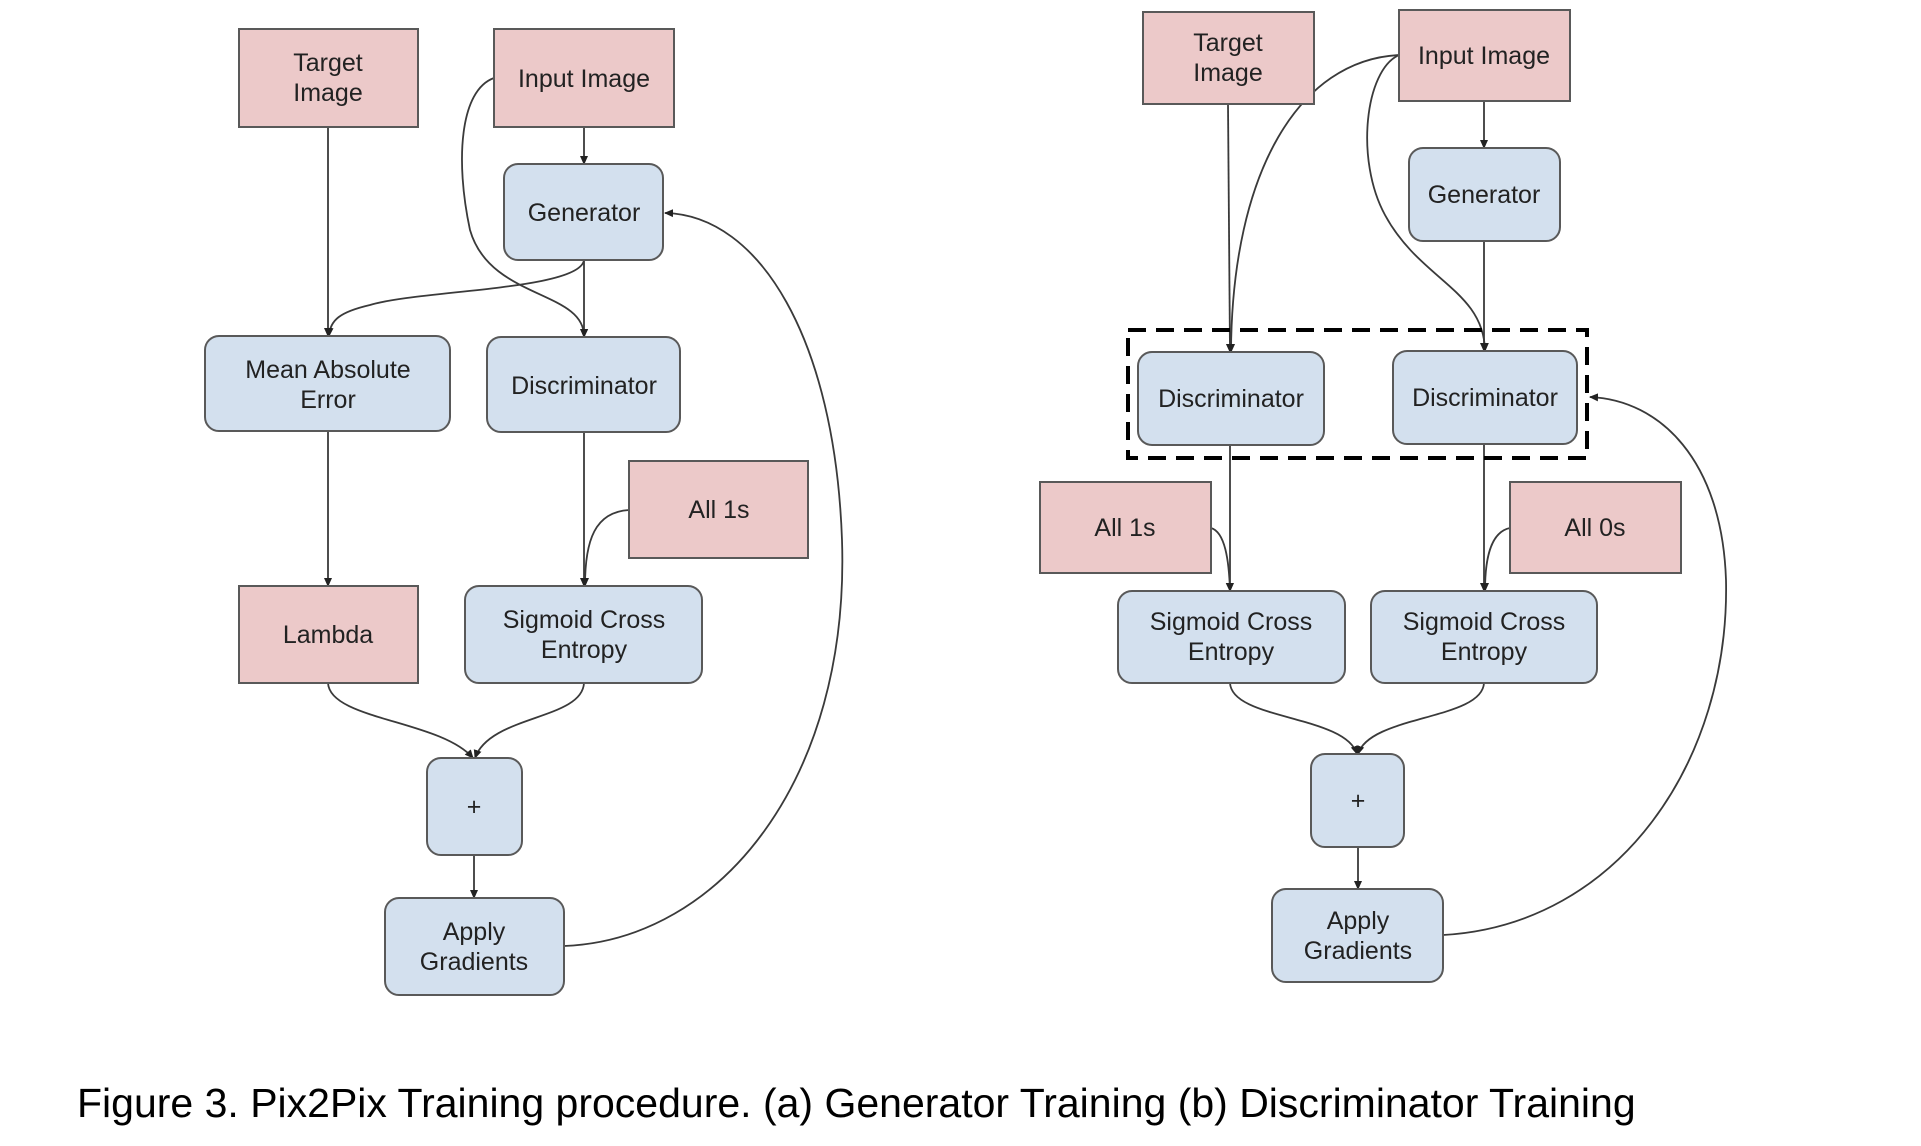  What do you see at coordinates (1496, 559) in the screenshot?
I see `edge-b-all0s-to-sce` at bounding box center [1496, 559].